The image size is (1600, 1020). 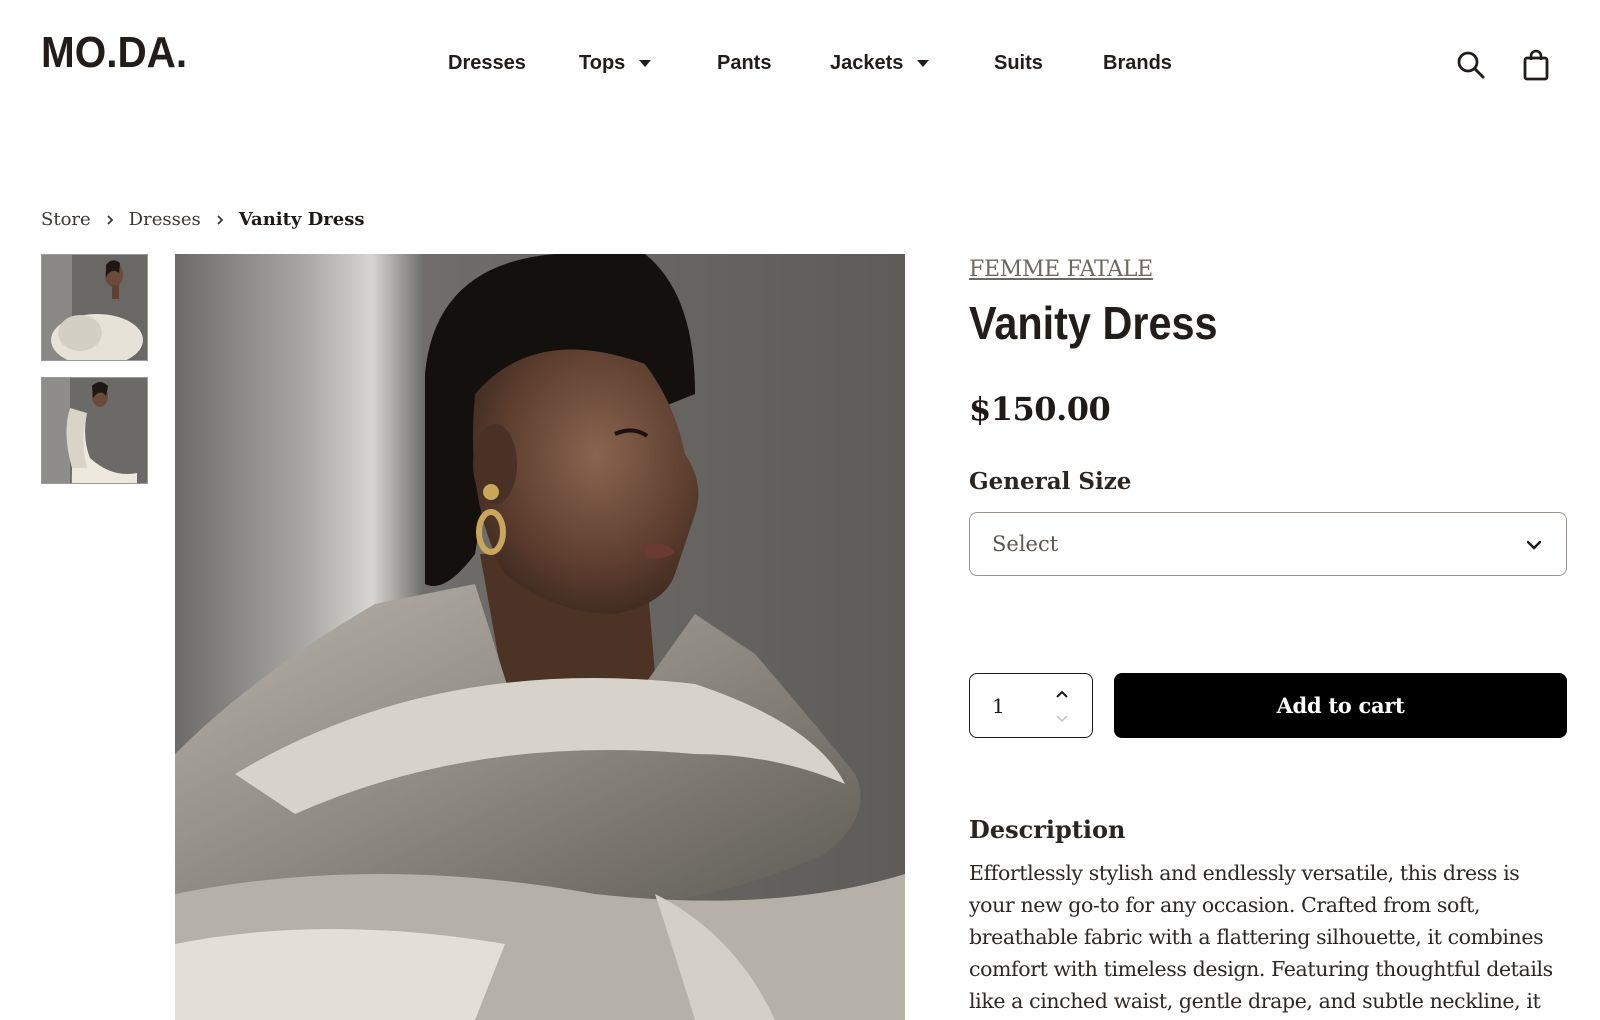 I want to click on nav-item-label: Dresses, so click(x=487, y=63).